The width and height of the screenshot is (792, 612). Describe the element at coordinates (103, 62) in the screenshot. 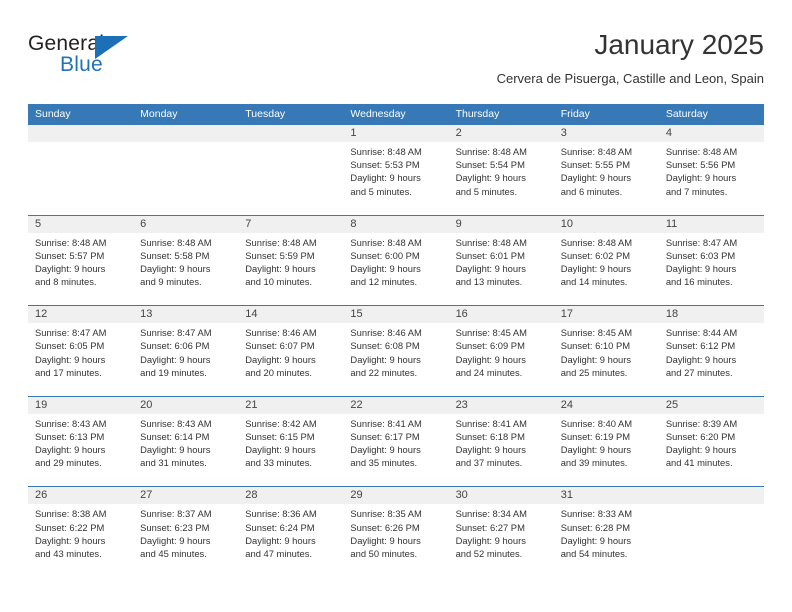

I see `general-blue-logo: General Blue` at that location.